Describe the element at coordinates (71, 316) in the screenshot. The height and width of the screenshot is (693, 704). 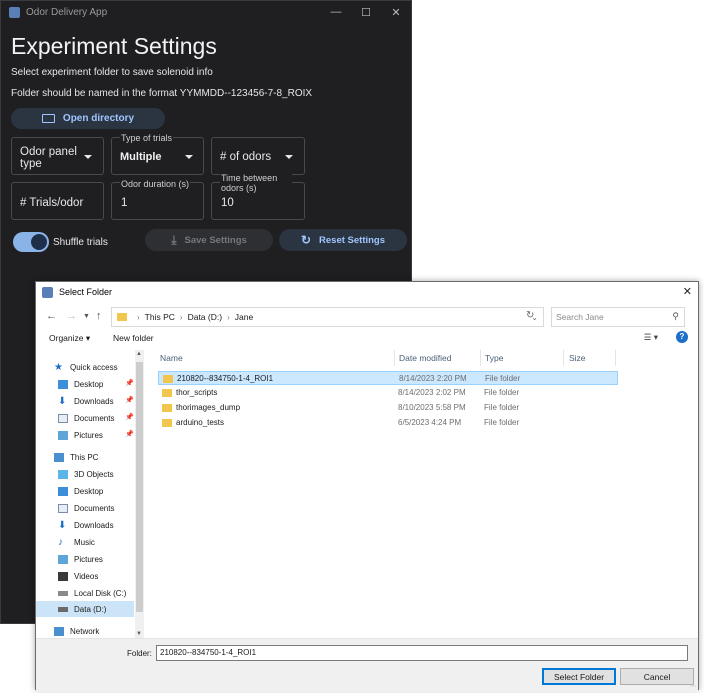
I see `forward-arrow-icon: →` at that location.